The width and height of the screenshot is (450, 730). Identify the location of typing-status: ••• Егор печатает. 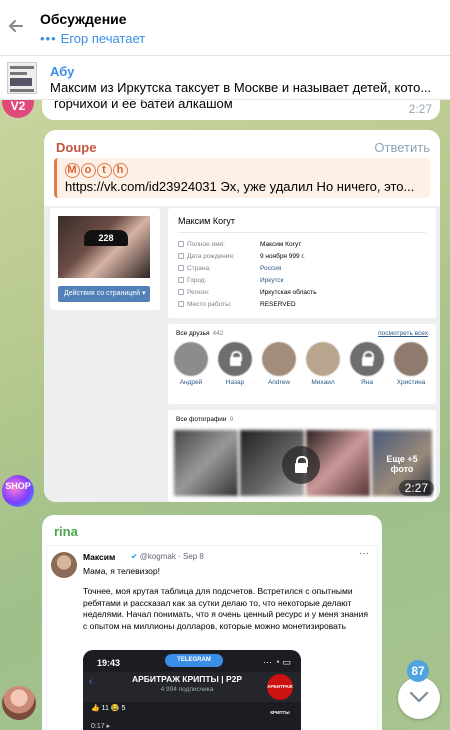
(92, 38).